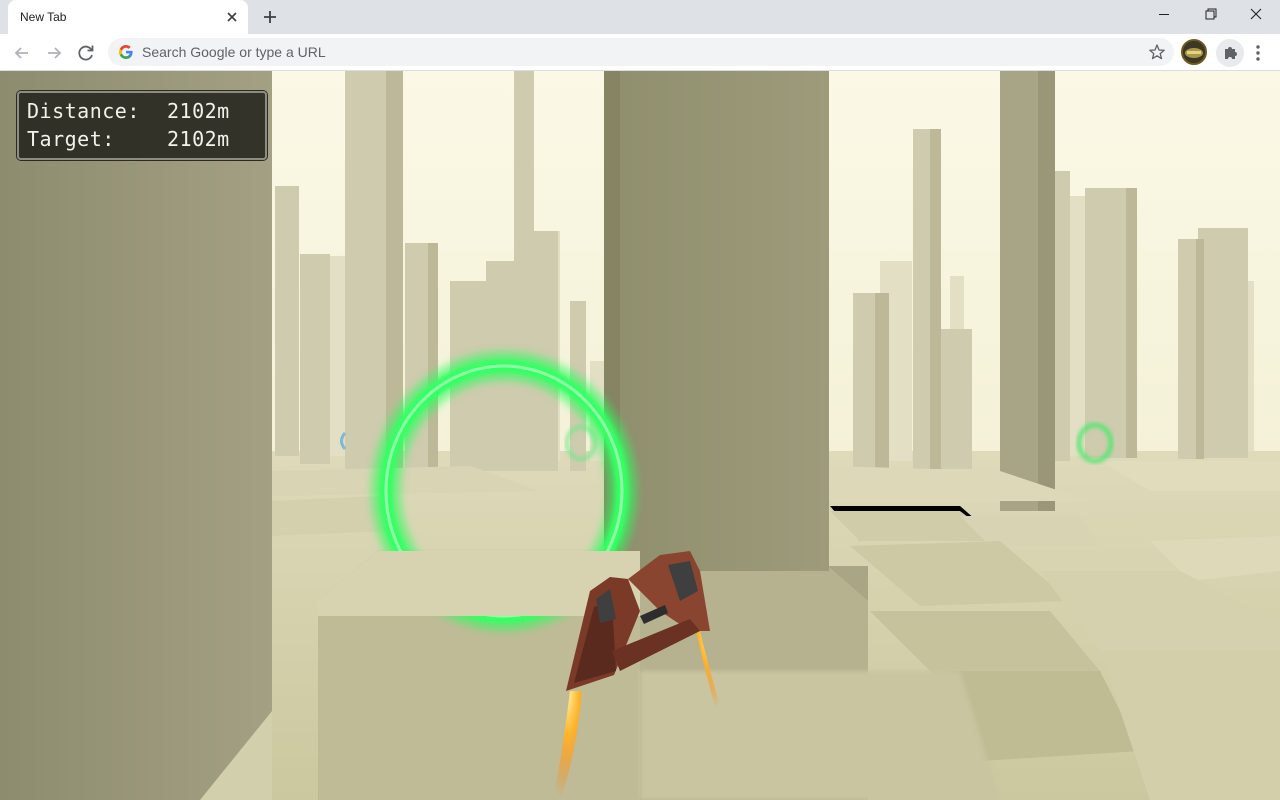 This screenshot has width=1280, height=800. Describe the element at coordinates (1157, 52) in the screenshot. I see `bookmark-star-icon` at that location.